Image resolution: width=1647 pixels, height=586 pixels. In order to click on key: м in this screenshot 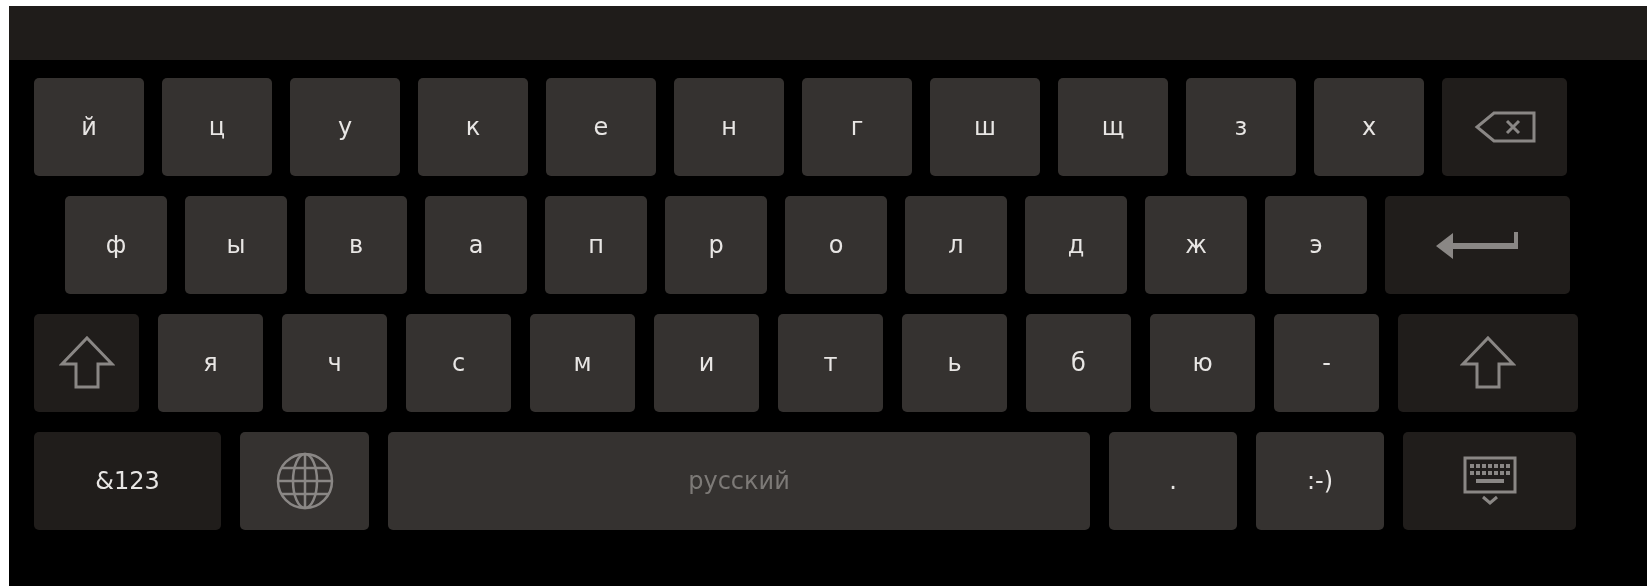, I will do `click(582, 363)`.